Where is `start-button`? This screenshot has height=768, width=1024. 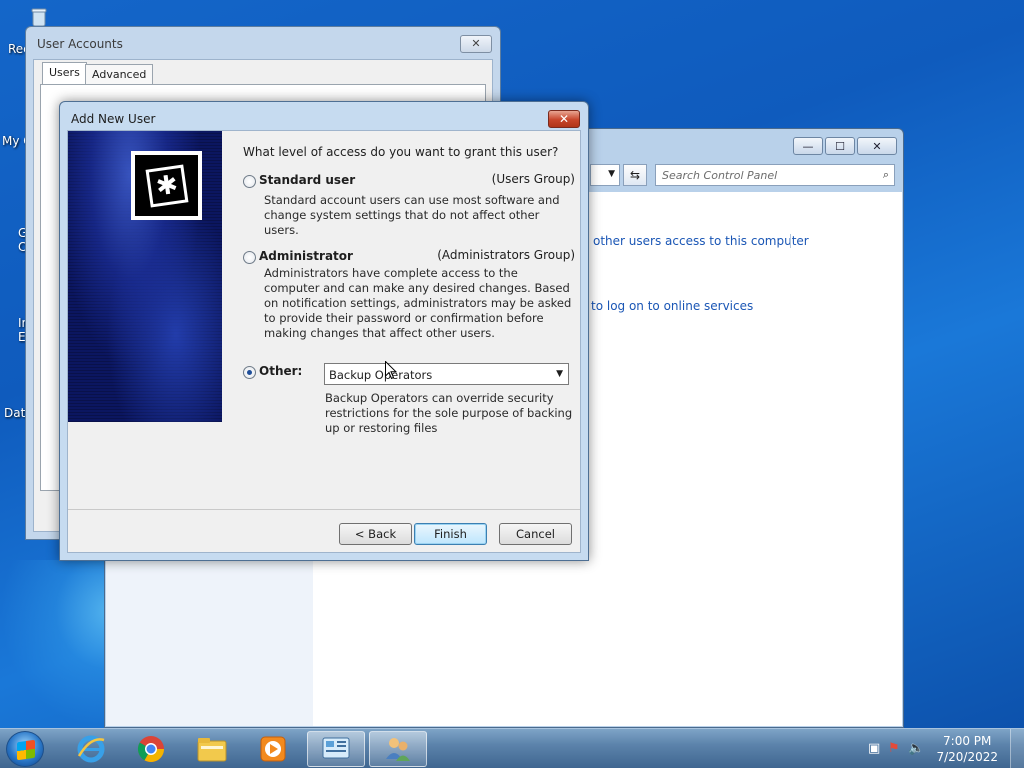 start-button is located at coordinates (25, 749).